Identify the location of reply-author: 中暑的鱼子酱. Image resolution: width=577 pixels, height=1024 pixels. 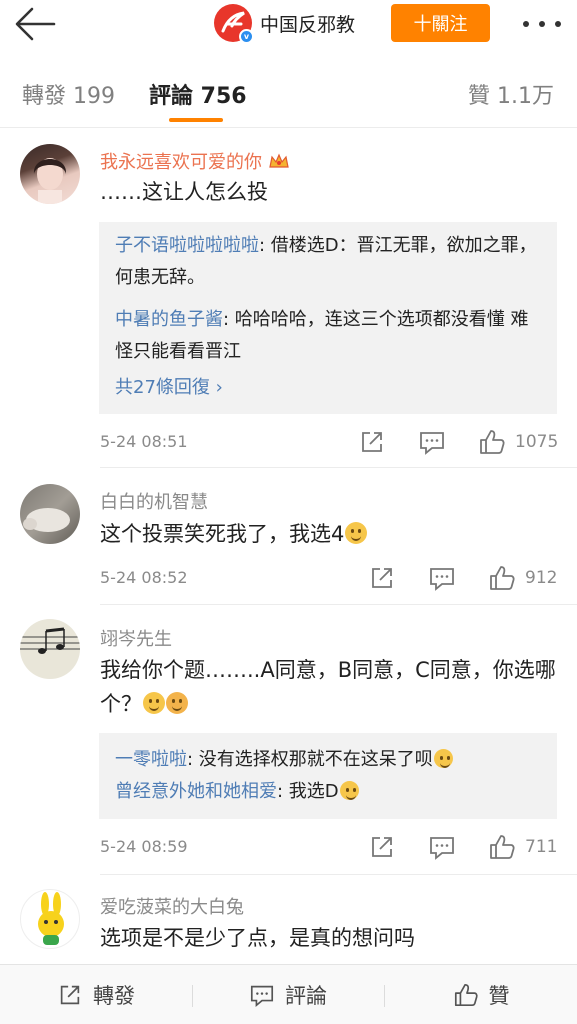
(169, 319).